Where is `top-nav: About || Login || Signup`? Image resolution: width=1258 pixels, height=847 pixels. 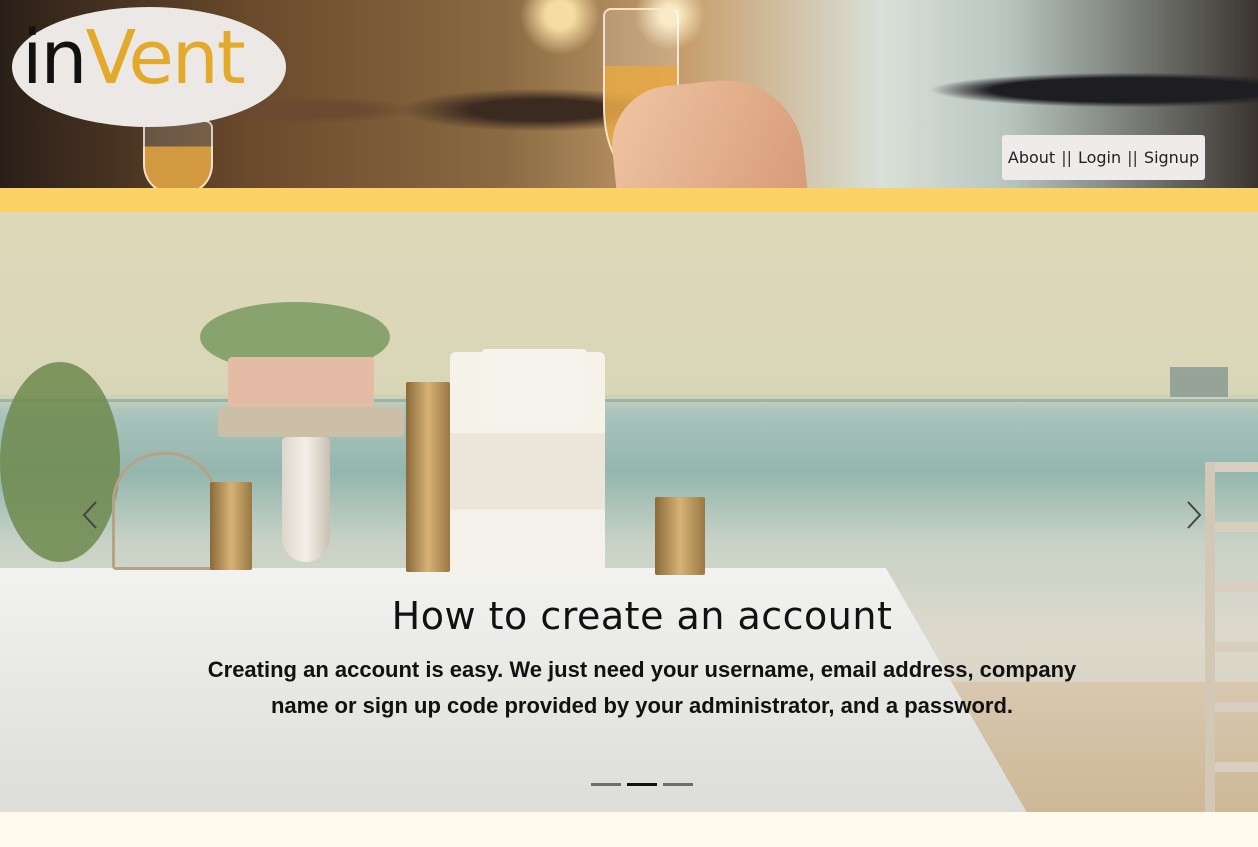 top-nav: About || Login || Signup is located at coordinates (1103, 157).